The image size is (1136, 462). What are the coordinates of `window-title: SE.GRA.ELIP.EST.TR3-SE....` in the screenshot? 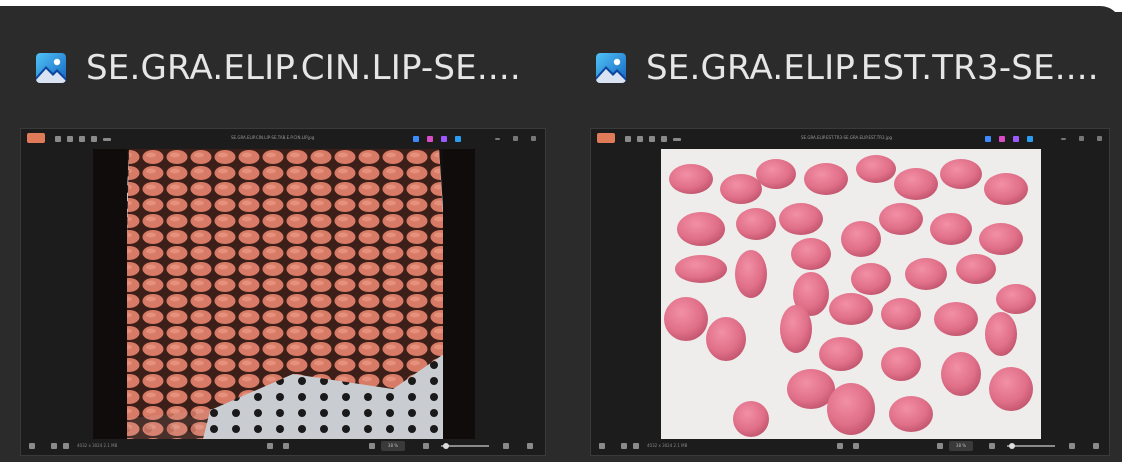 It's located at (872, 68).